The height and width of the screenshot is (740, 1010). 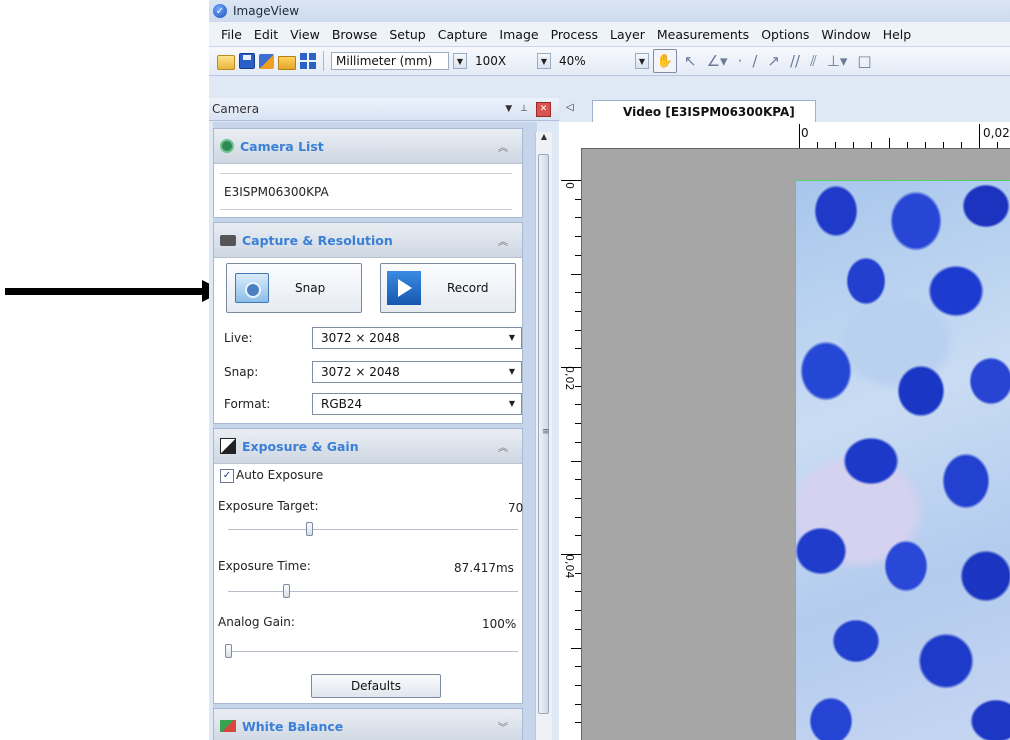 I want to click on menu-browse: Browse, so click(x=355, y=34).